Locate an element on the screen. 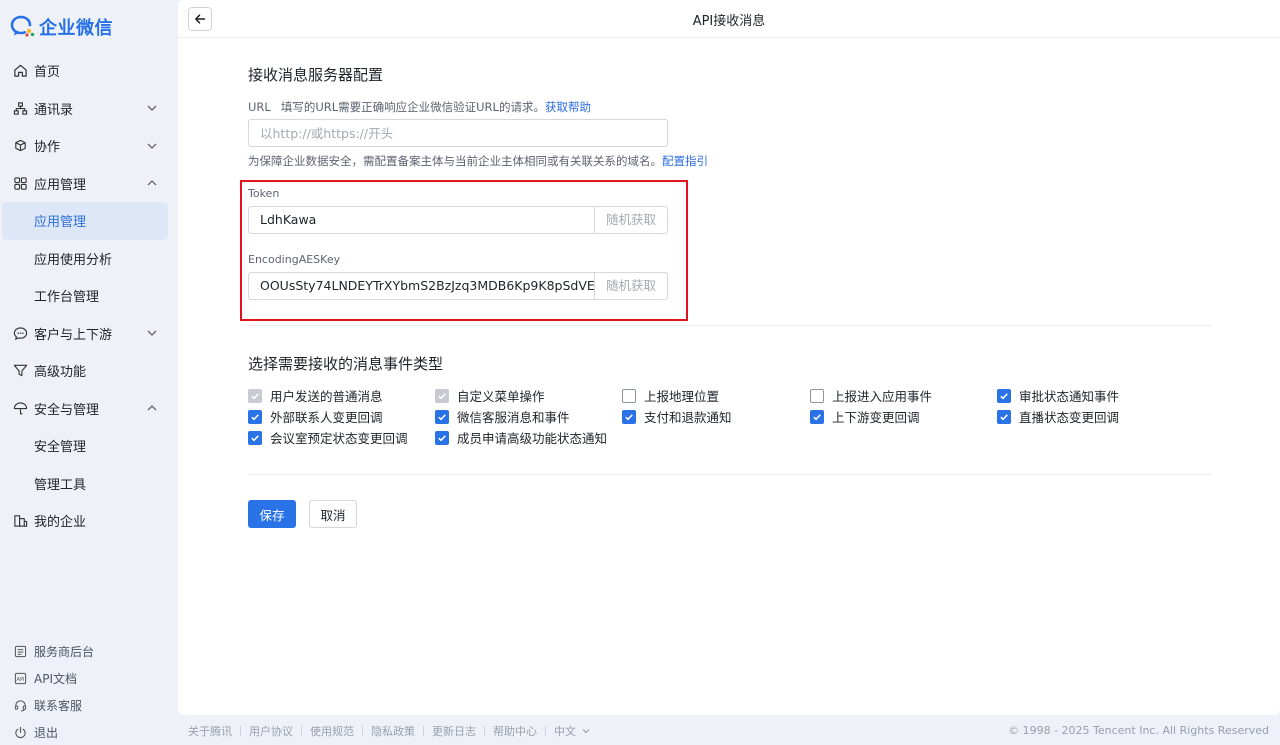  sidebar-item-label: 管理工具 is located at coordinates (60, 485).